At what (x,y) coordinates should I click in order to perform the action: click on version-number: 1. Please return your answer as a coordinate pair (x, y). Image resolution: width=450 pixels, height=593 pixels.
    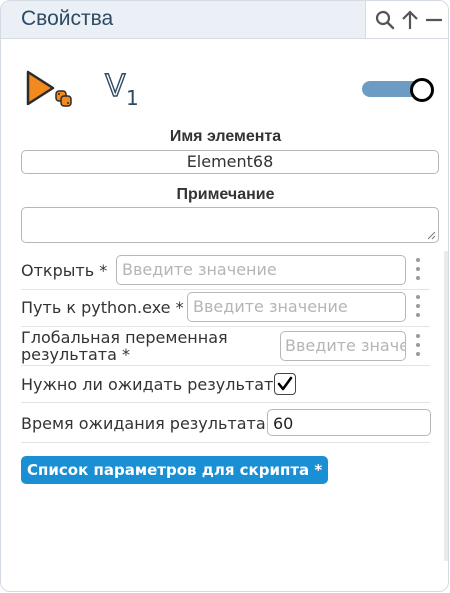
    Looking at the image, I should click on (132, 98).